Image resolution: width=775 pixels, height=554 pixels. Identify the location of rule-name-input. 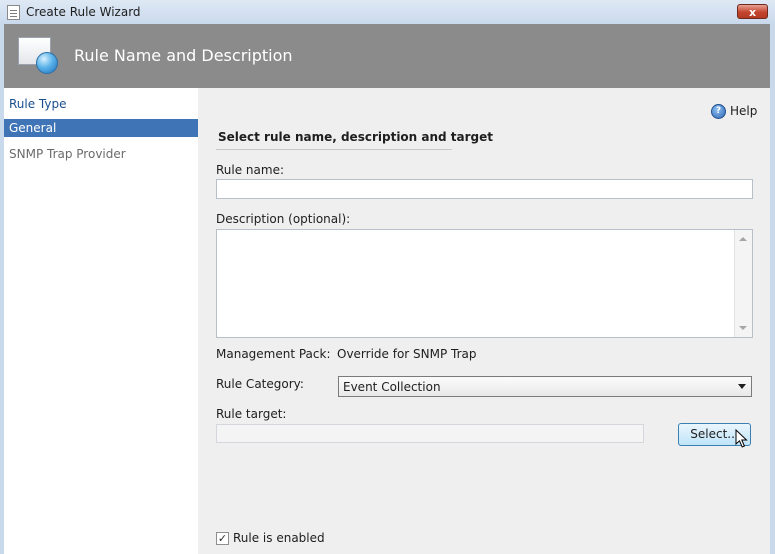
(484, 189).